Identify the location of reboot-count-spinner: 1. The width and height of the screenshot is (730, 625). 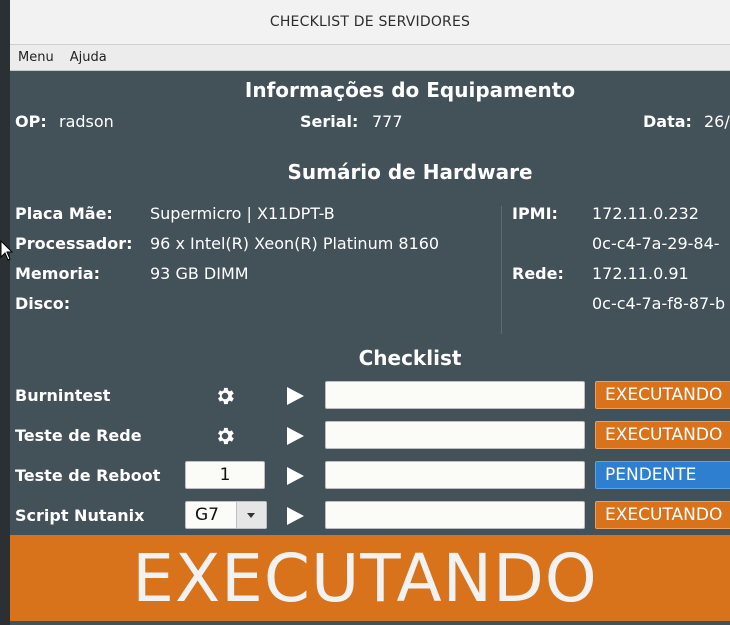
(225, 475).